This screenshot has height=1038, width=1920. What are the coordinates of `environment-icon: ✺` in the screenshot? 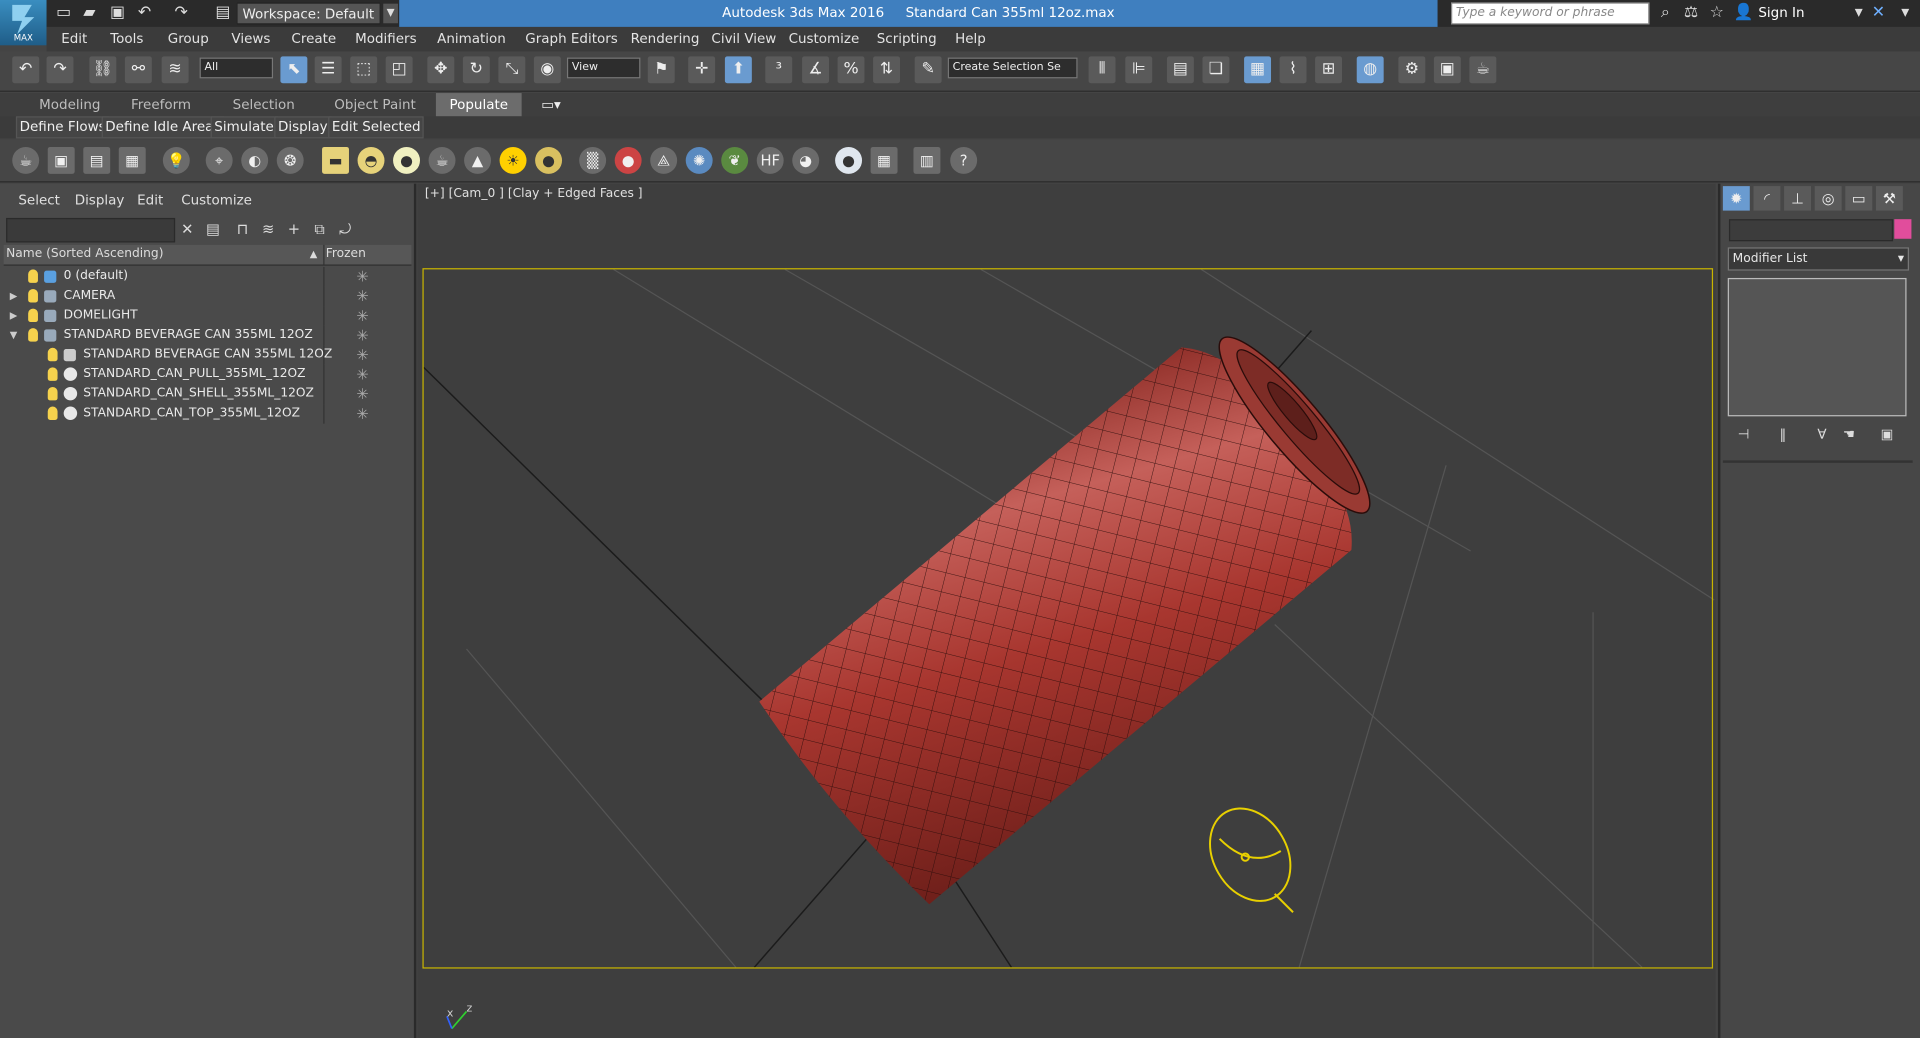 It's located at (699, 160).